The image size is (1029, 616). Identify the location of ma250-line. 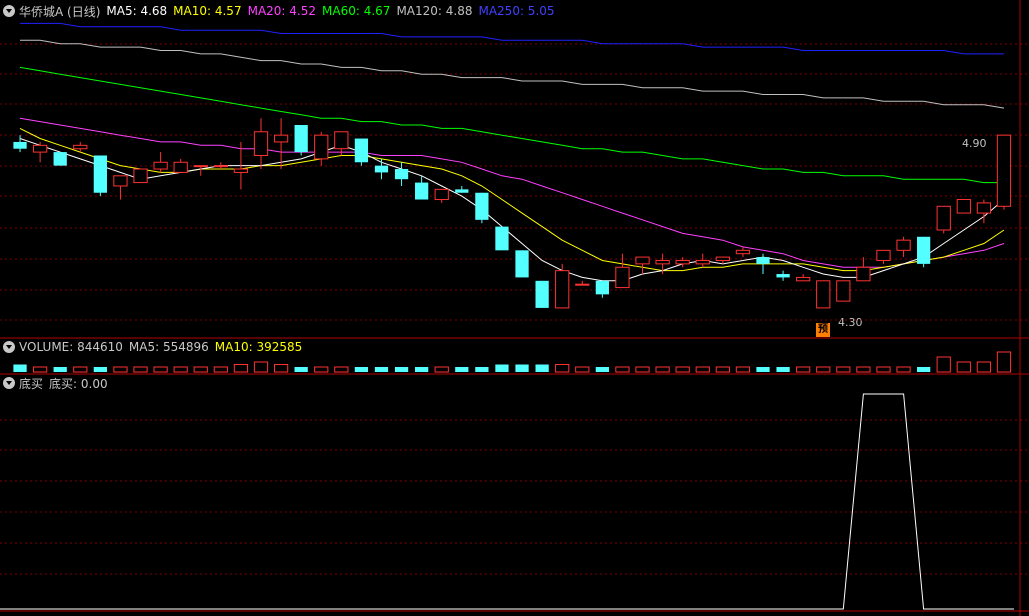
(512, 38).